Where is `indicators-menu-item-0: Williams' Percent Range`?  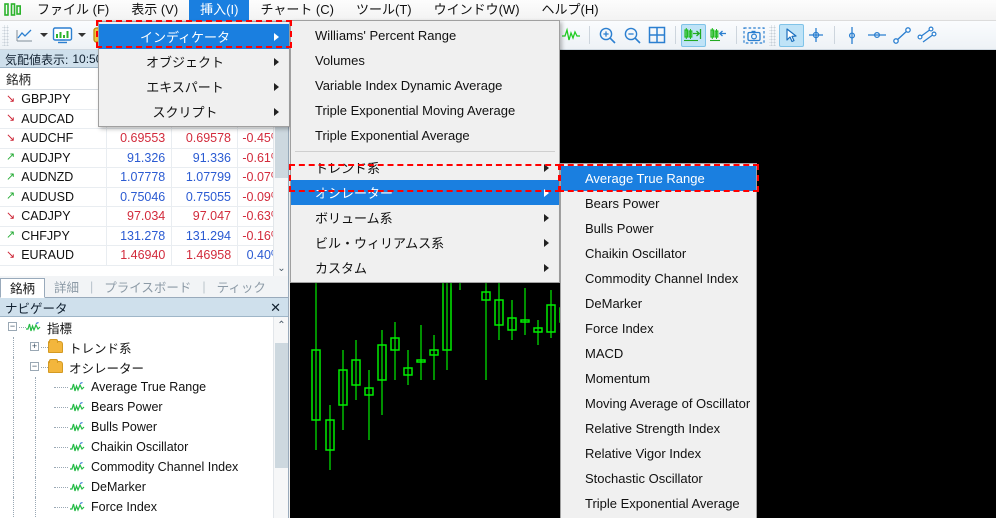 indicators-menu-item-0: Williams' Percent Range is located at coordinates (425, 35).